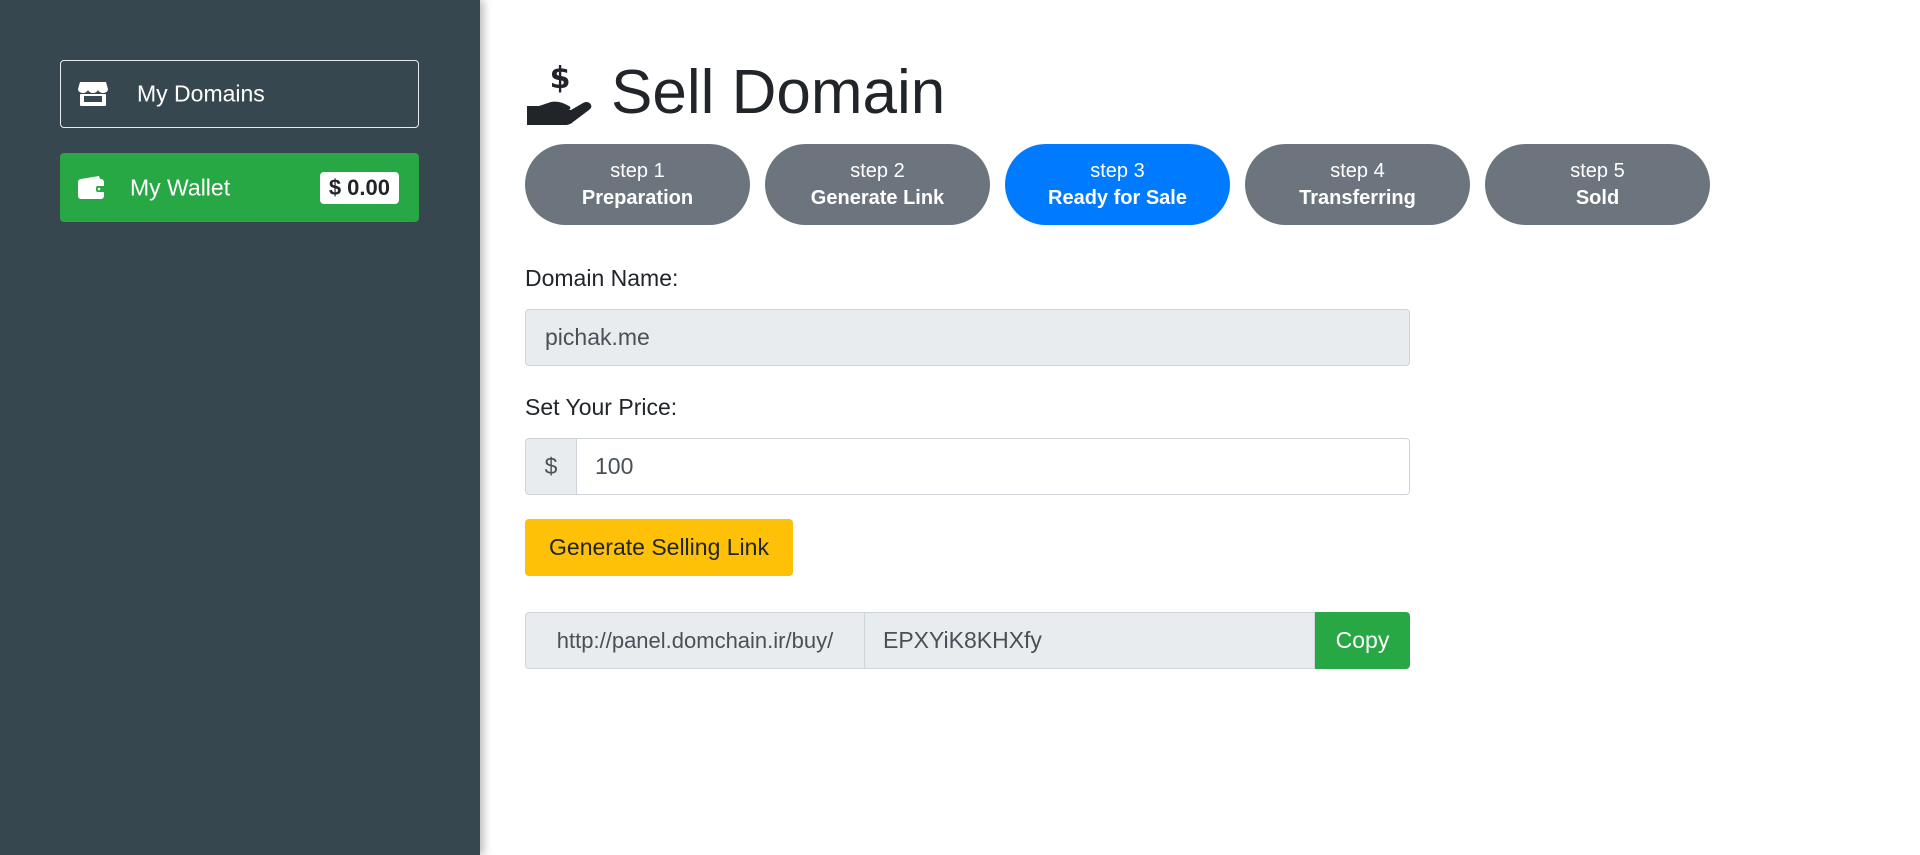 This screenshot has width=1920, height=855. What do you see at coordinates (1597, 184) in the screenshot?
I see `step-5: step 5 Sold` at bounding box center [1597, 184].